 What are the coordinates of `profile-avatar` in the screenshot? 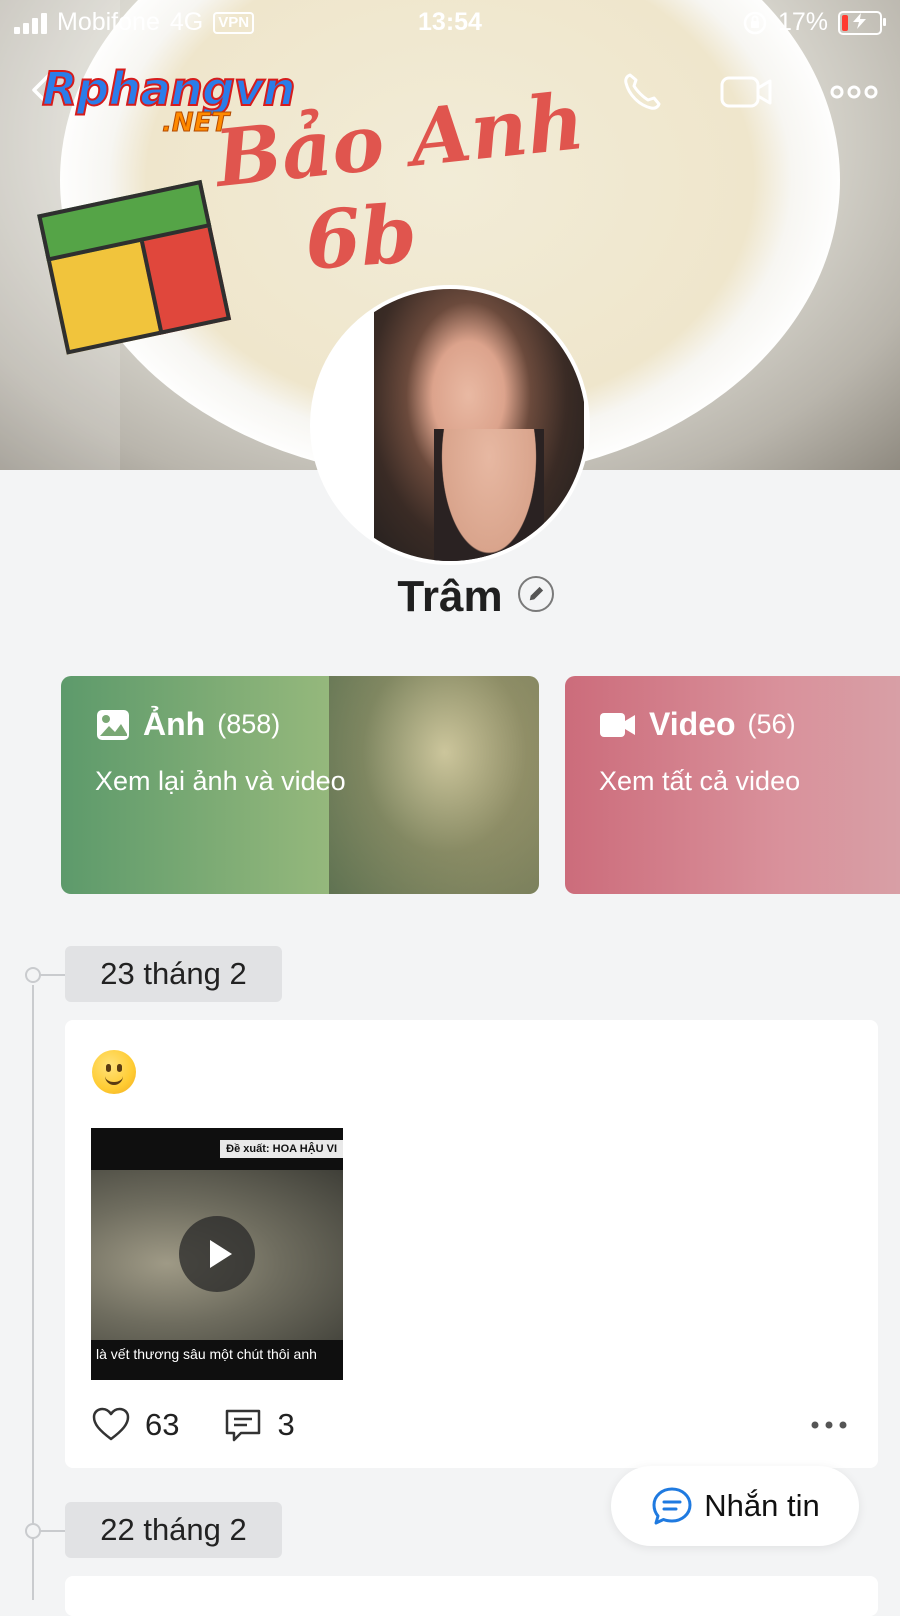 It's located at (450, 425).